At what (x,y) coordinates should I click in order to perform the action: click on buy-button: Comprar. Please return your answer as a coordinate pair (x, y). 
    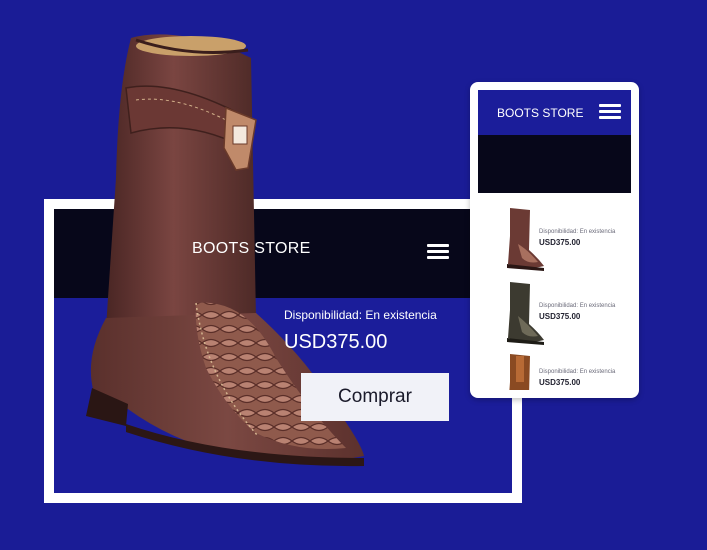
    Looking at the image, I should click on (375, 397).